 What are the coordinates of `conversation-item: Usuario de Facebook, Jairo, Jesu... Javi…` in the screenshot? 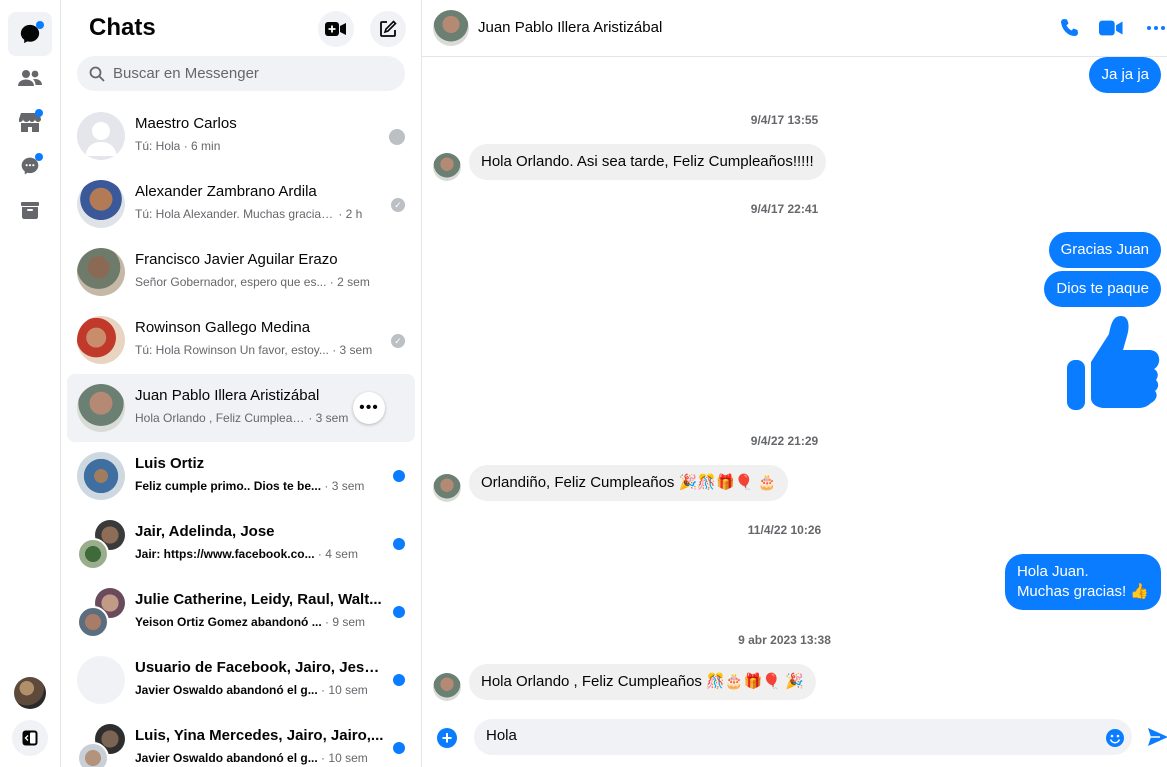 It's located at (241, 680).